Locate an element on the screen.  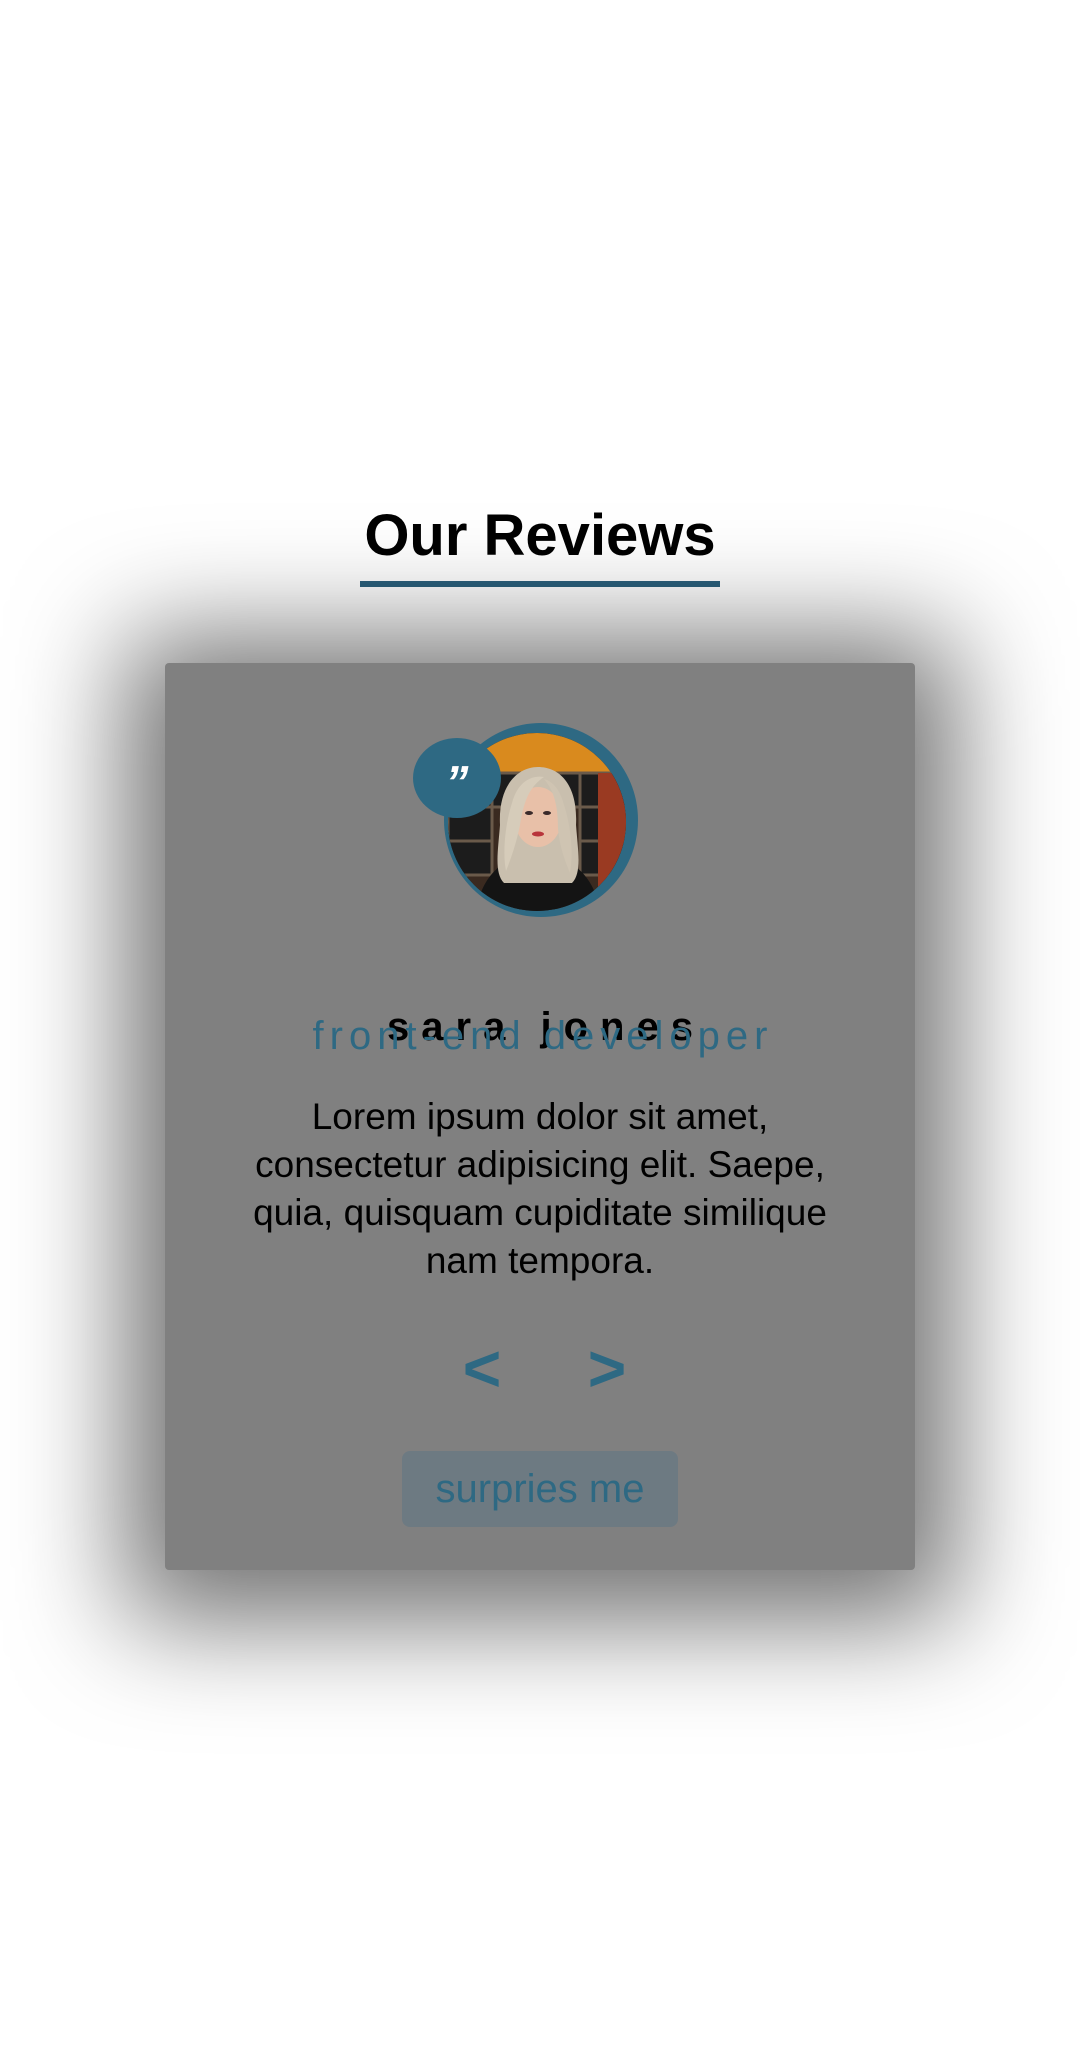
section-title-wrap: Our Reviews is located at coordinates (540, 536).